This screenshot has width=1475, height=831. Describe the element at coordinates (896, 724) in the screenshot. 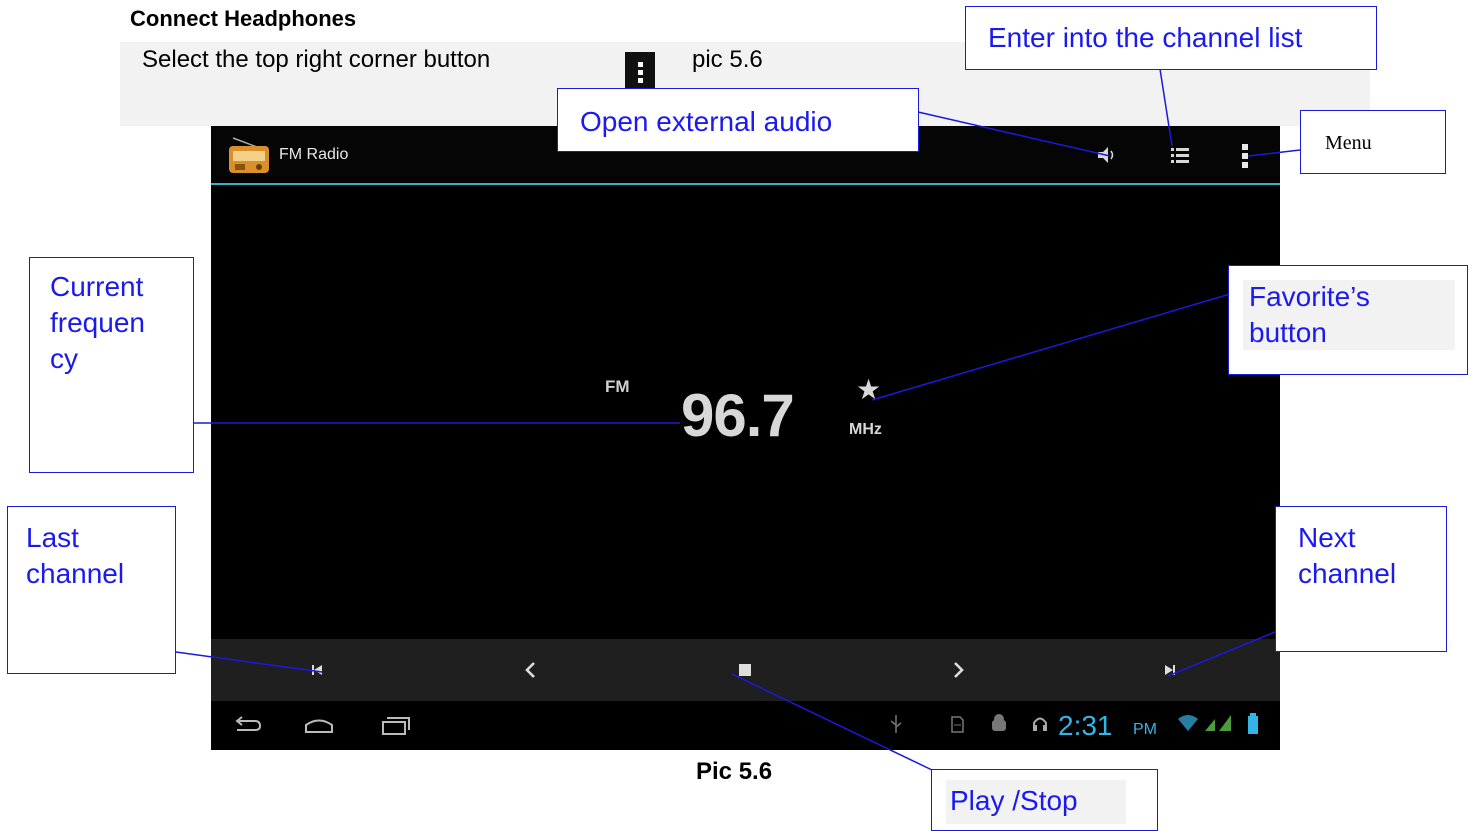

I see `usb-icon` at that location.